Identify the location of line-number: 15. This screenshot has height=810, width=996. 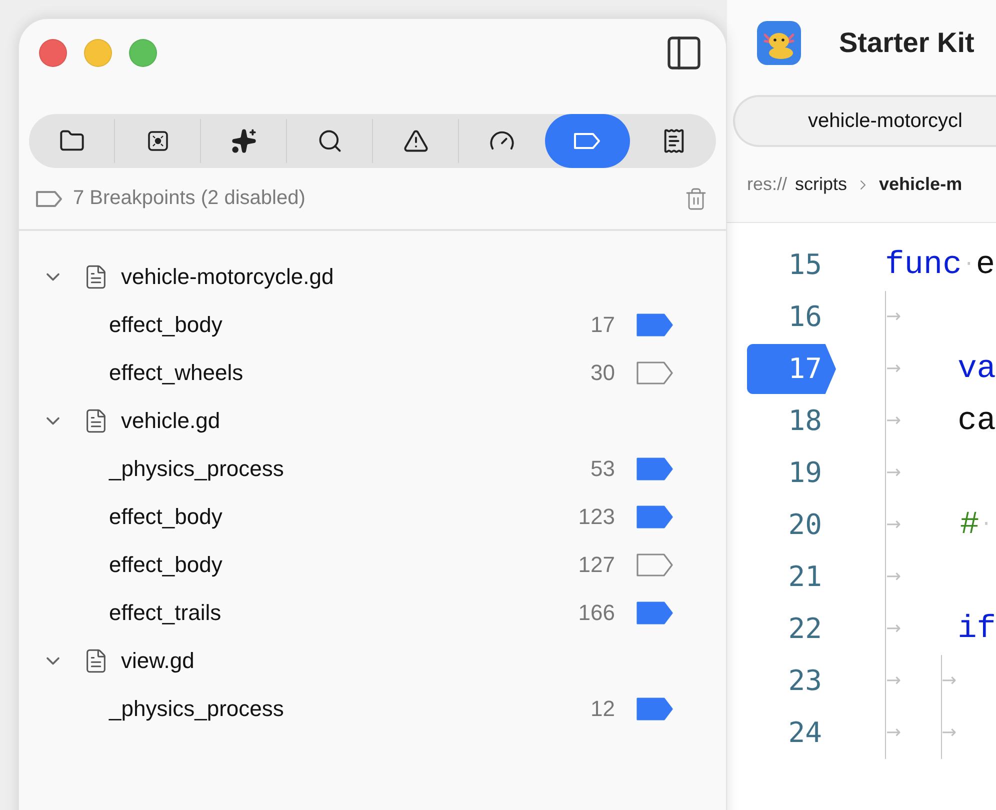
(791, 265).